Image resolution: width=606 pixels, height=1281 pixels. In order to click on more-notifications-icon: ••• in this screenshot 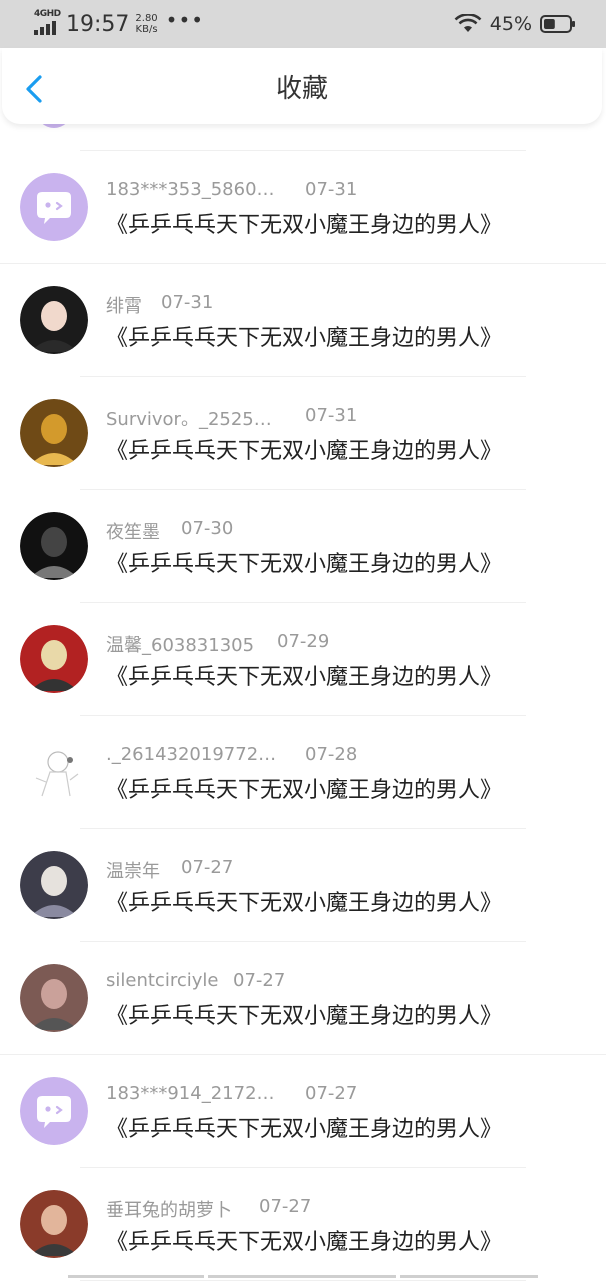, I will do `click(185, 20)`.